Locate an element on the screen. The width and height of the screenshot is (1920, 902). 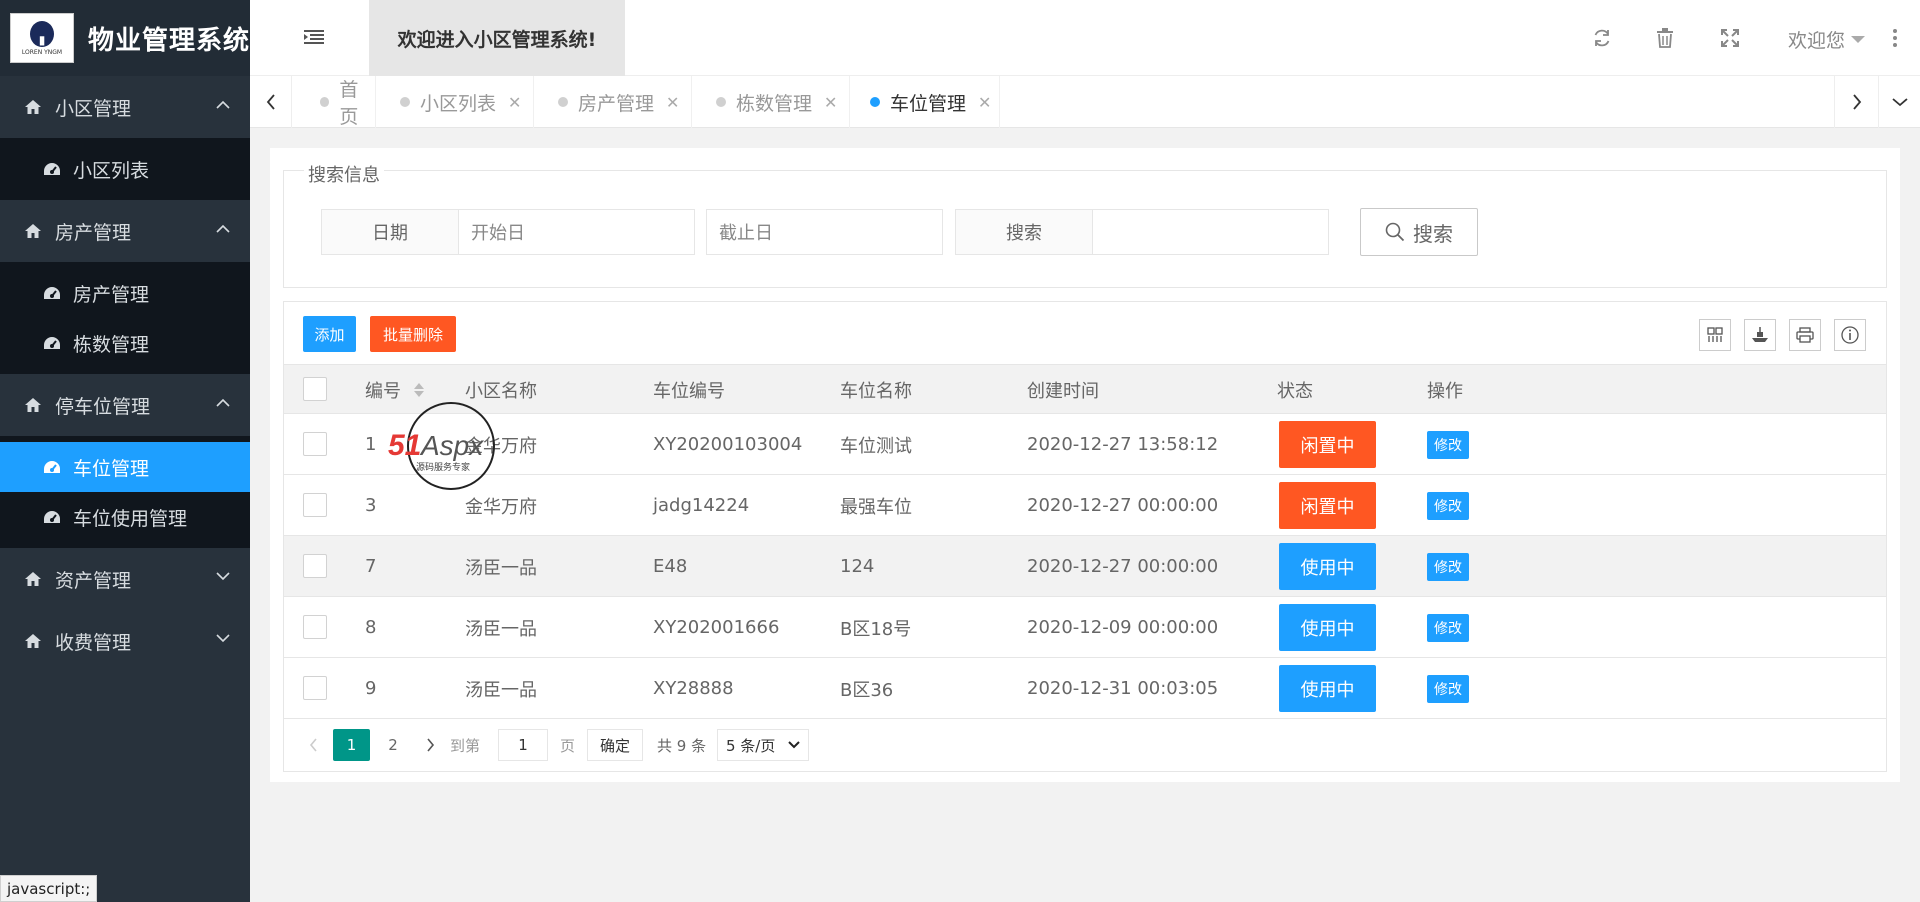
column-header-code: 车位编号 is located at coordinates (689, 391).